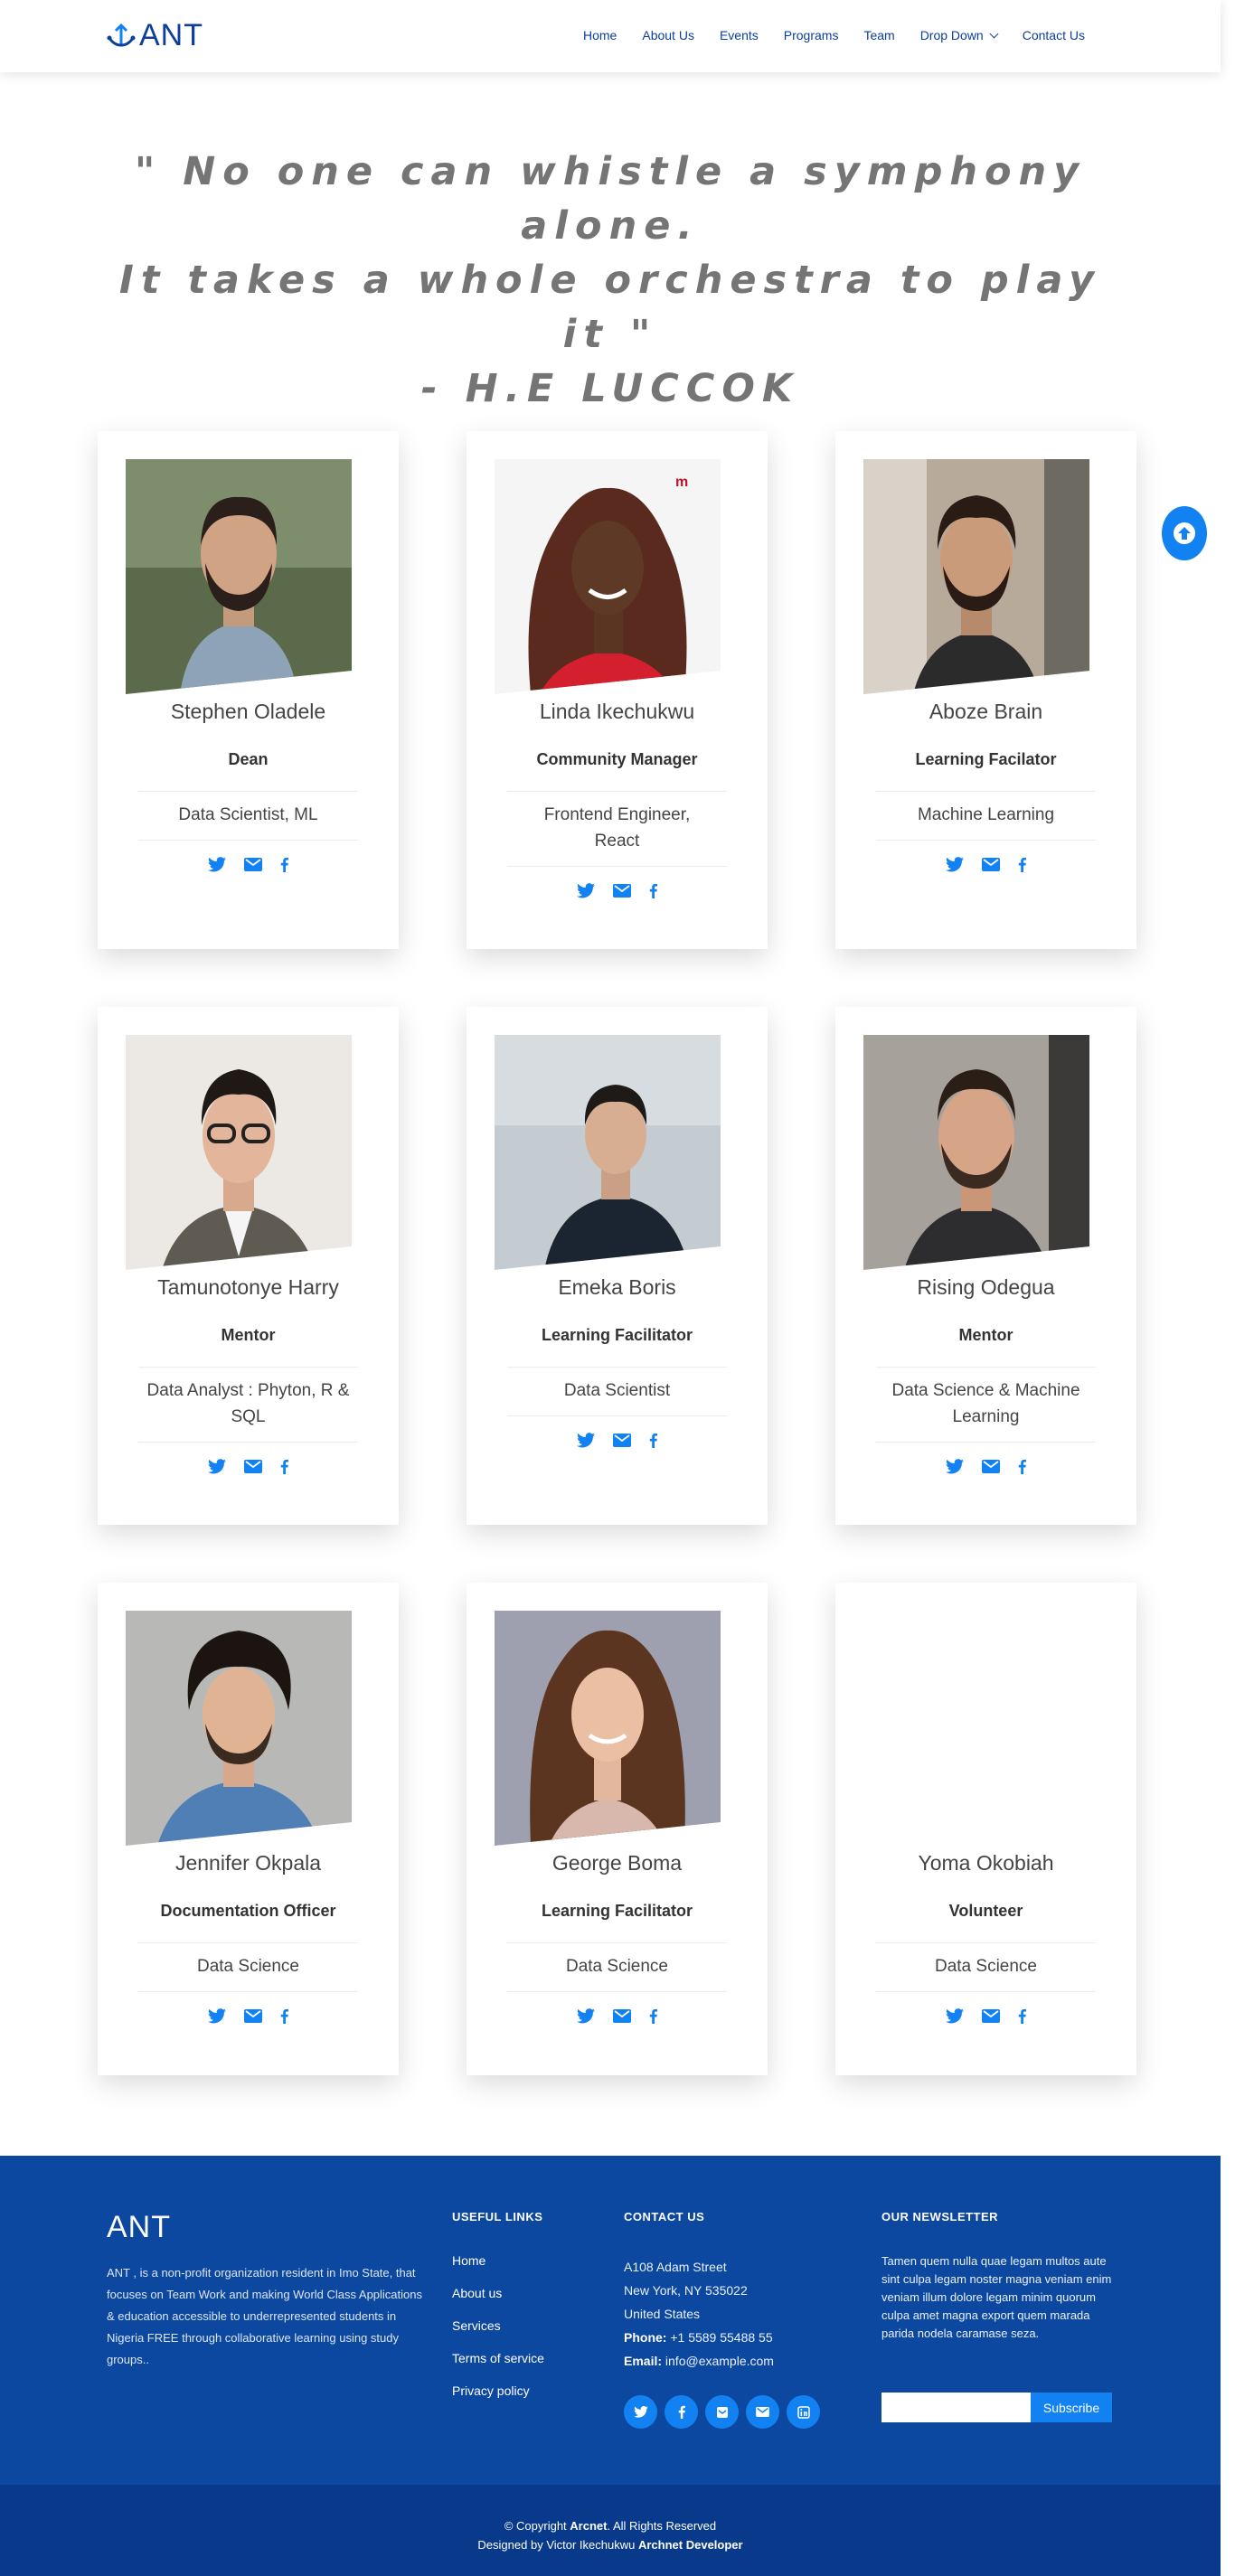 This screenshot has height=2576, width=1235. I want to click on copyright-line: © Copyright Arcnet. All Rights Reserved, so click(610, 2525).